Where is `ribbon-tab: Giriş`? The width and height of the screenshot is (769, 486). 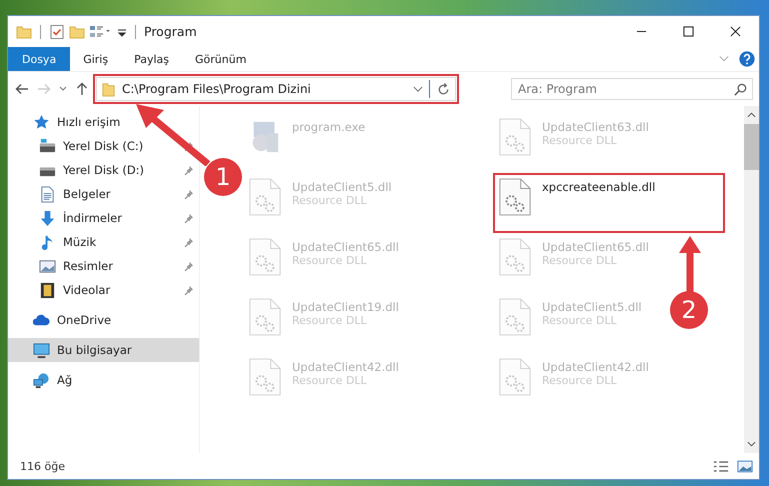
ribbon-tab: Giriş is located at coordinates (96, 59).